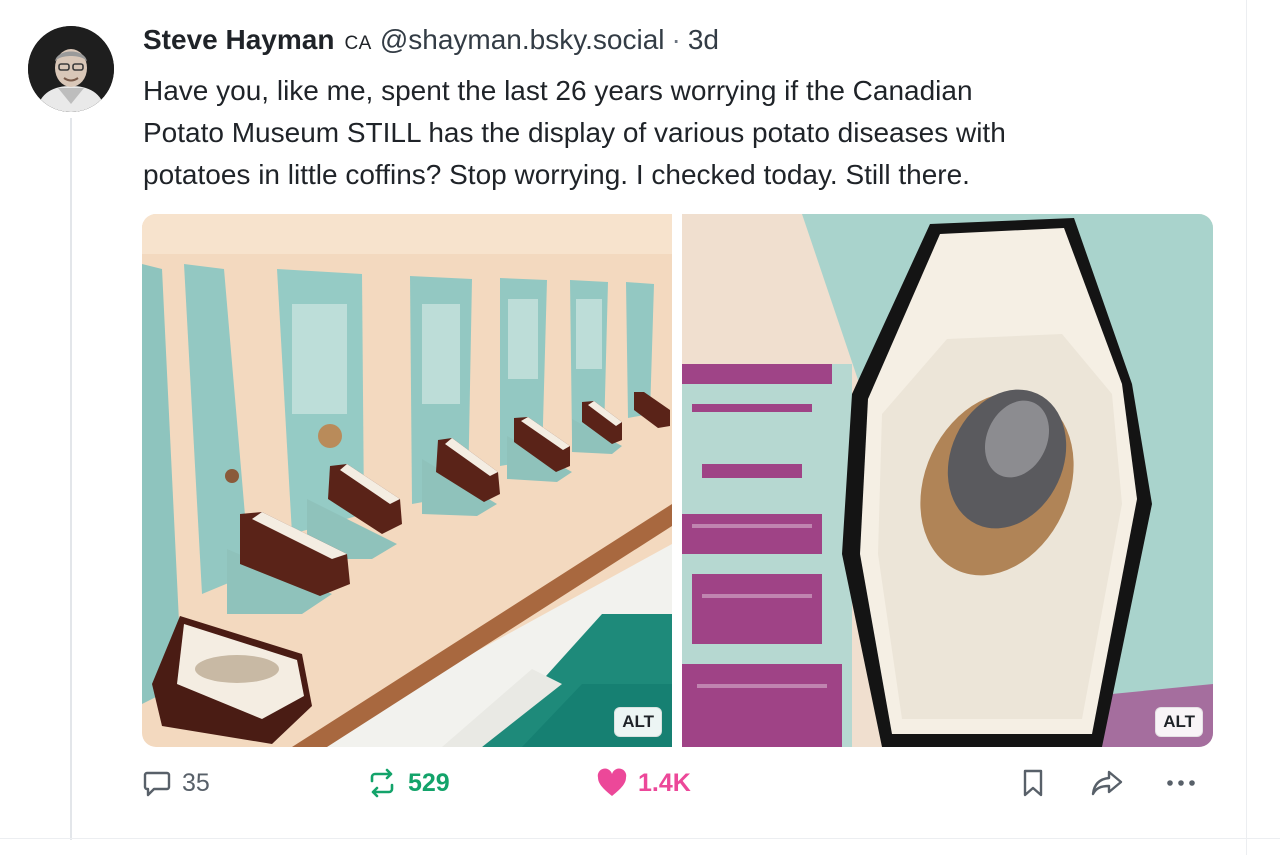 The width and height of the screenshot is (1280, 855). I want to click on author-handle: @shayman.bsky.social, so click(522, 40).